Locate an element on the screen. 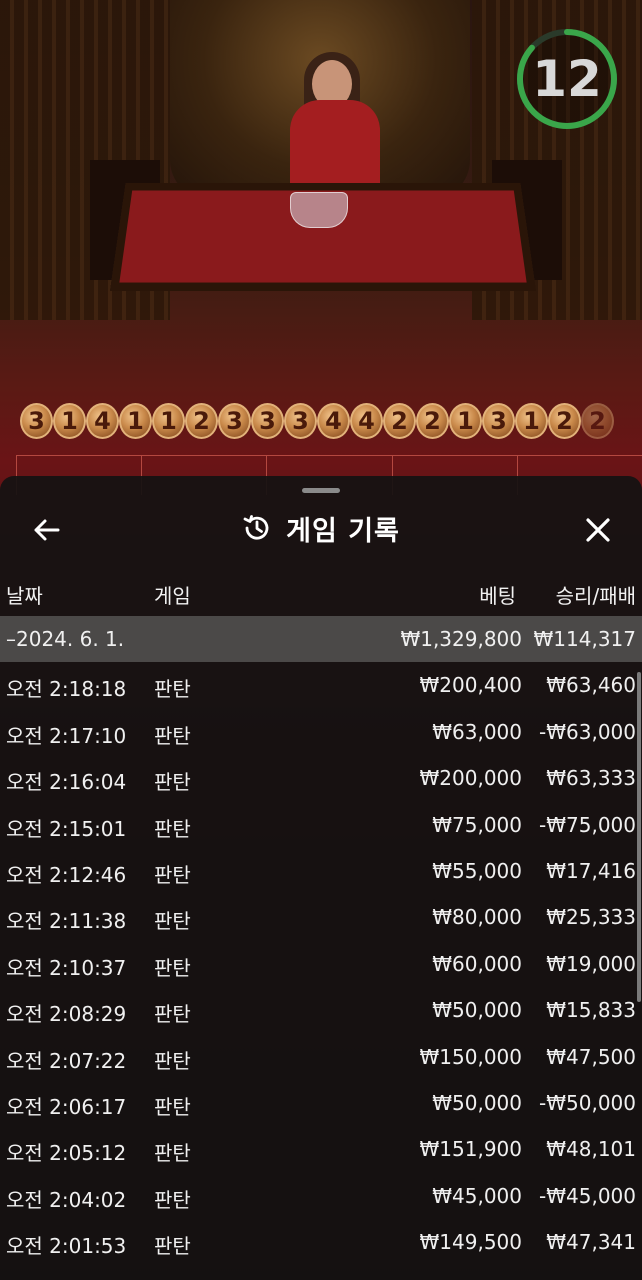  column-header-bet: 베팅 is located at coordinates (497, 596).